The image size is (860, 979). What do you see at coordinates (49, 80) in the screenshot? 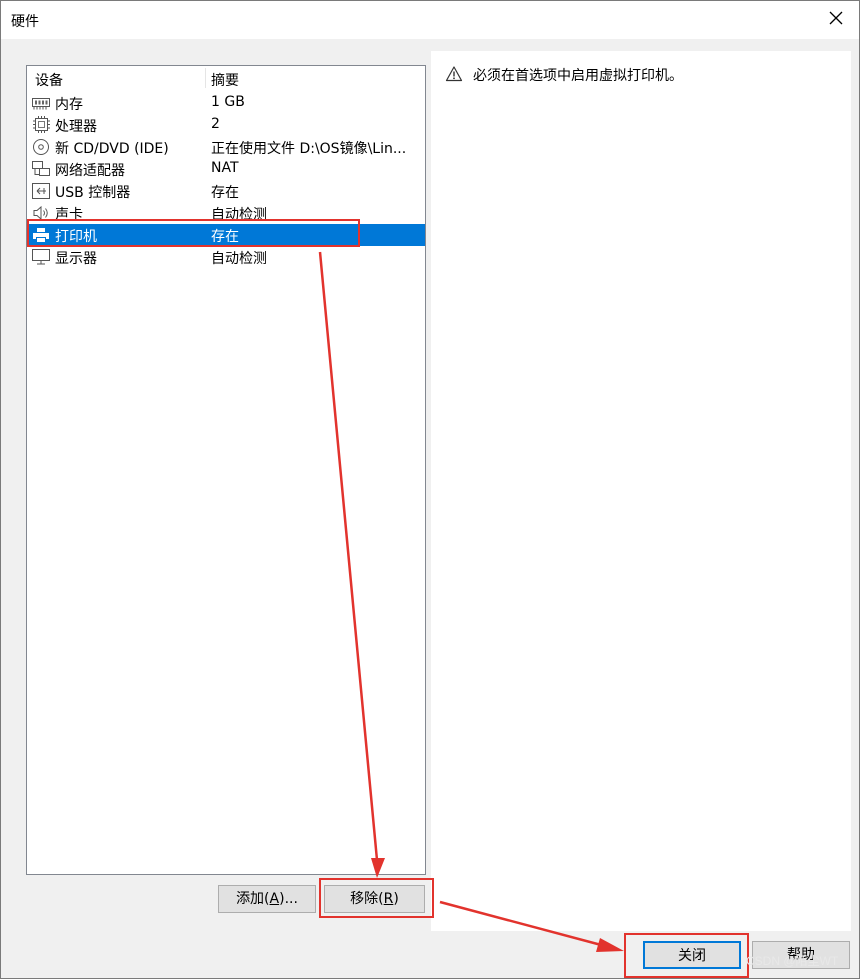
I see `header-device: 设备` at bounding box center [49, 80].